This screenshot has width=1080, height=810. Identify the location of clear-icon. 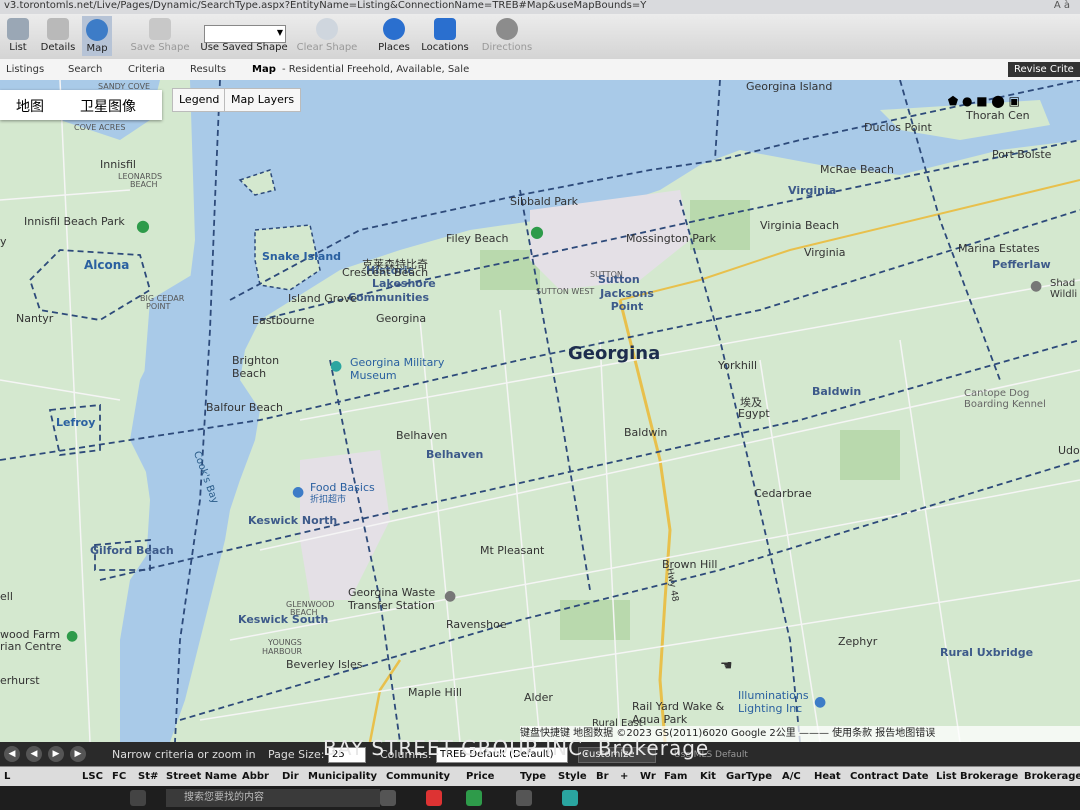
(327, 29).